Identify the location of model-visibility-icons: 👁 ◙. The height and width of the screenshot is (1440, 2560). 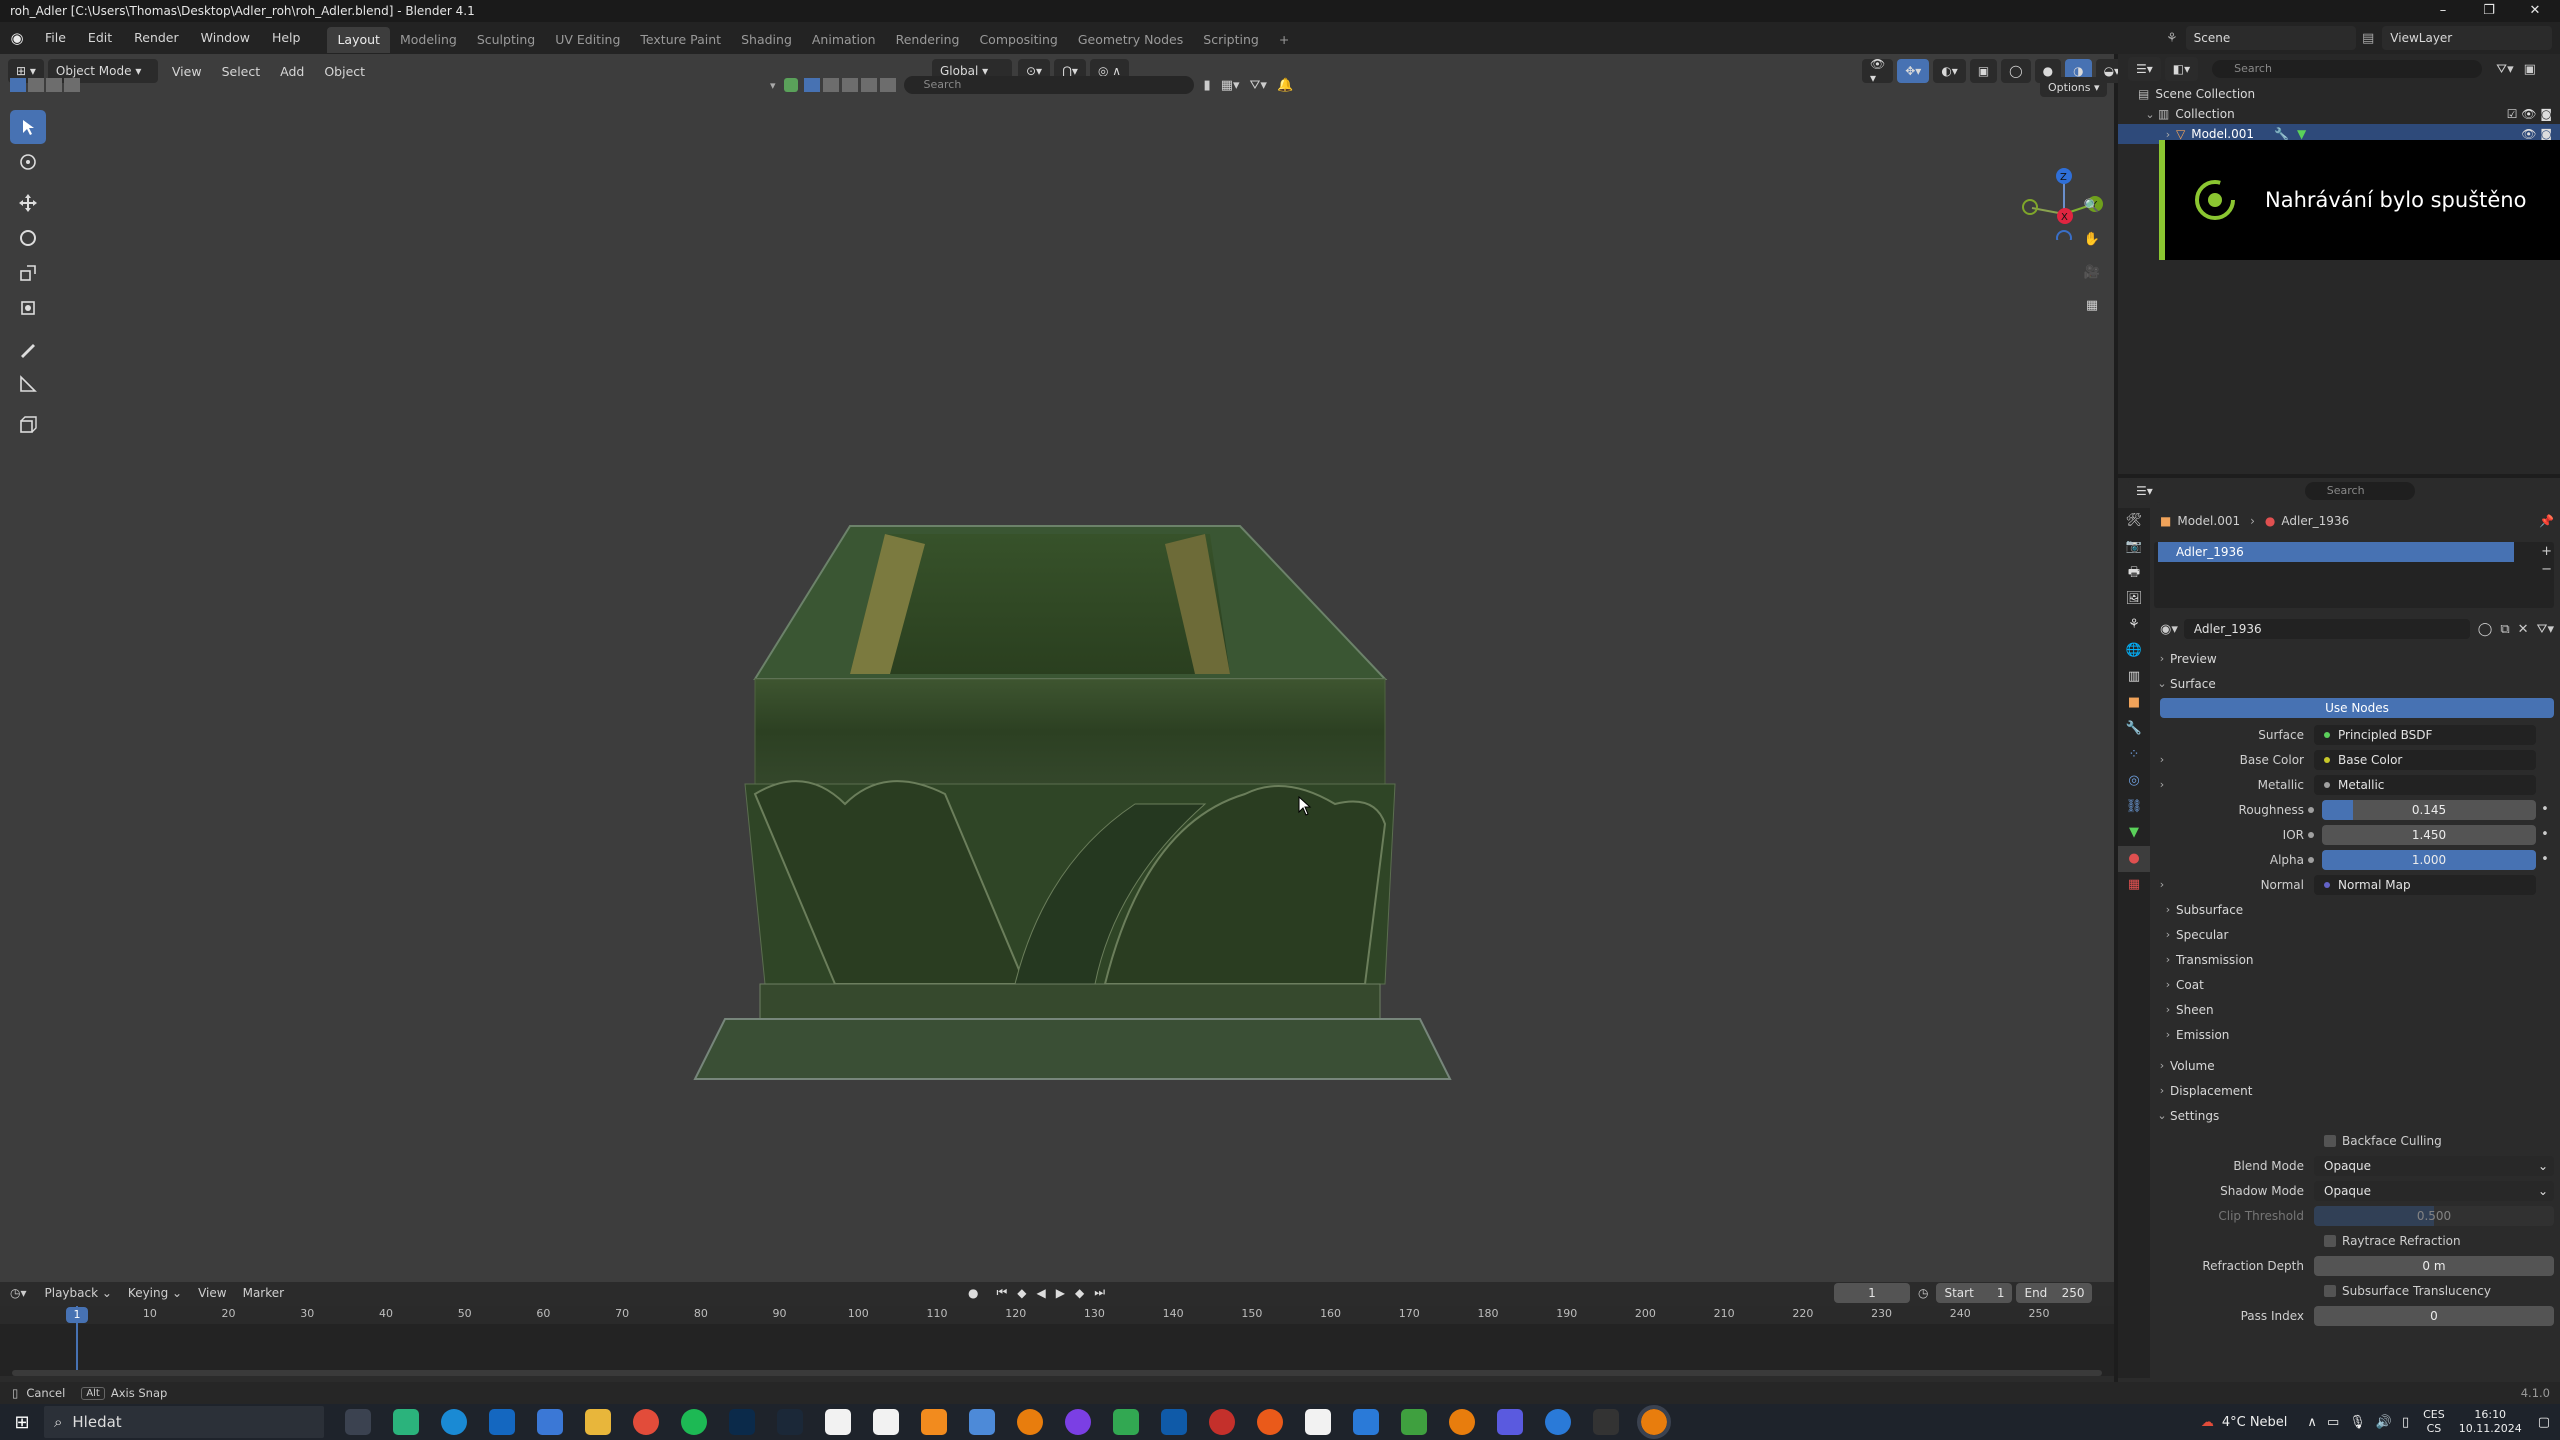
(2536, 134).